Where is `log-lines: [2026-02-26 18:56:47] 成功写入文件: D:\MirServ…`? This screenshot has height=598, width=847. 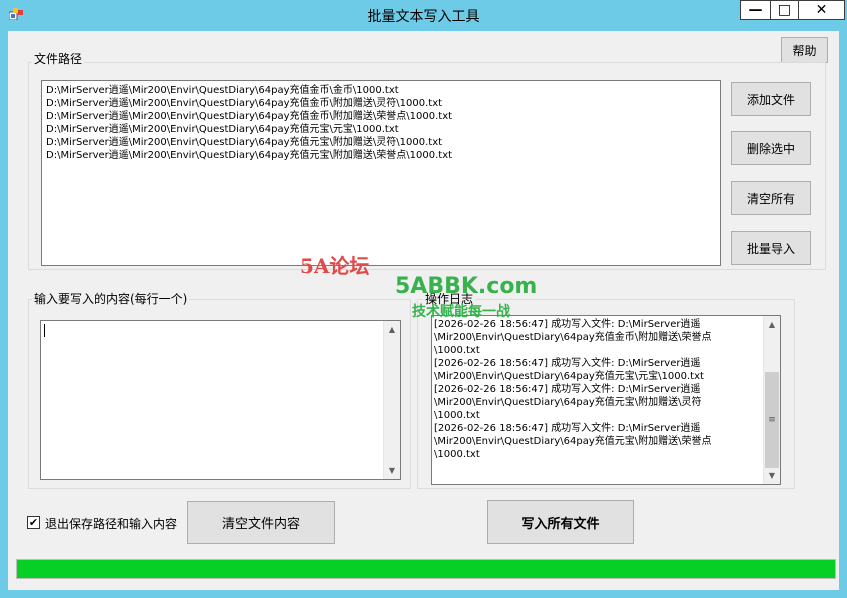
log-lines: [2026-02-26 18:56:47] 成功写入文件: D:\MirServ… is located at coordinates (572, 389).